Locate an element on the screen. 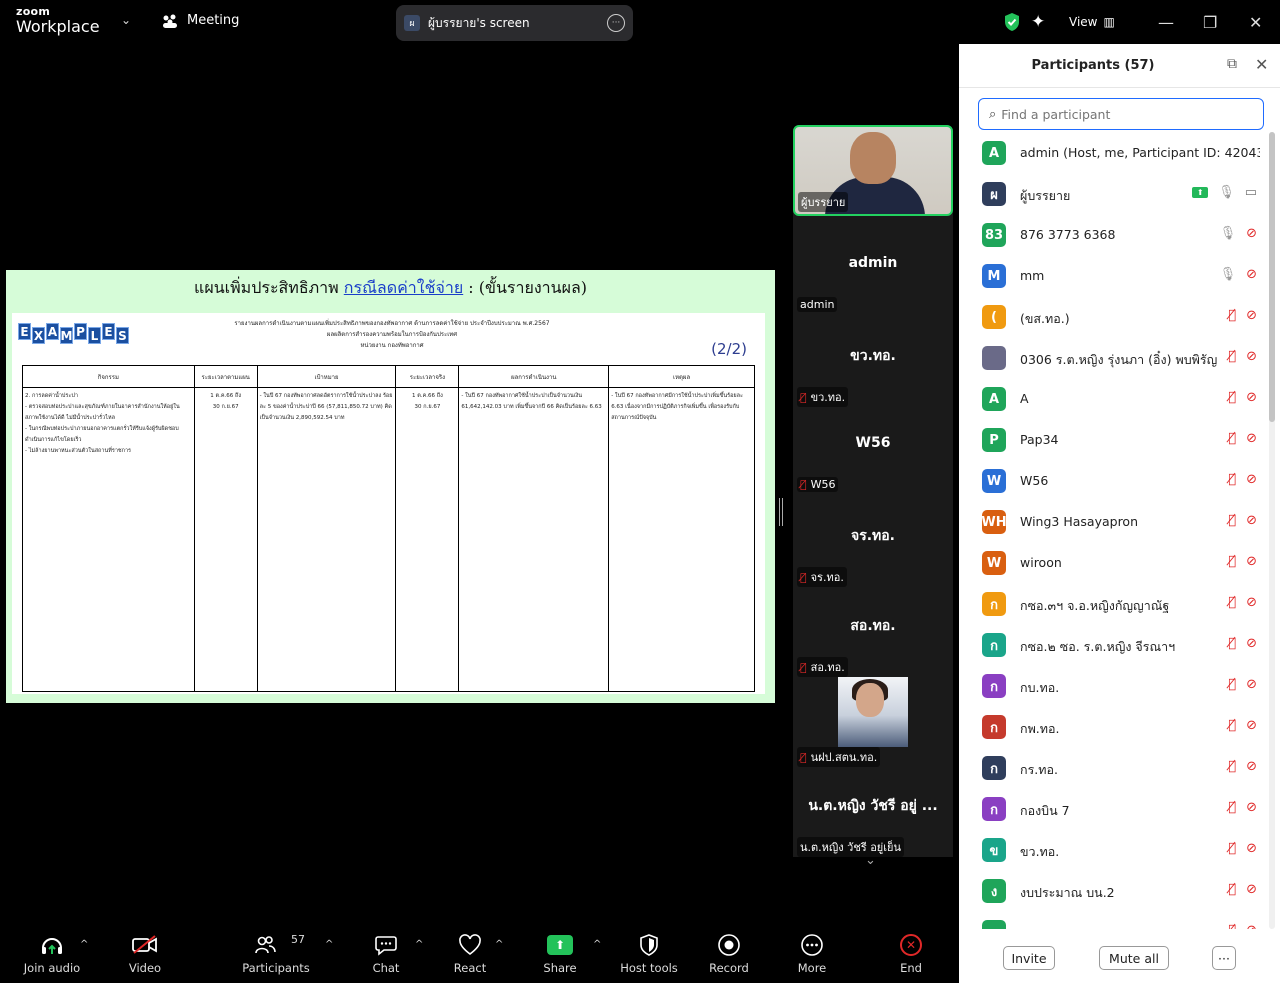  participant-tile: ขว.ทอ. 🎙̸ ขว.ทอ. is located at coordinates (873, 362).